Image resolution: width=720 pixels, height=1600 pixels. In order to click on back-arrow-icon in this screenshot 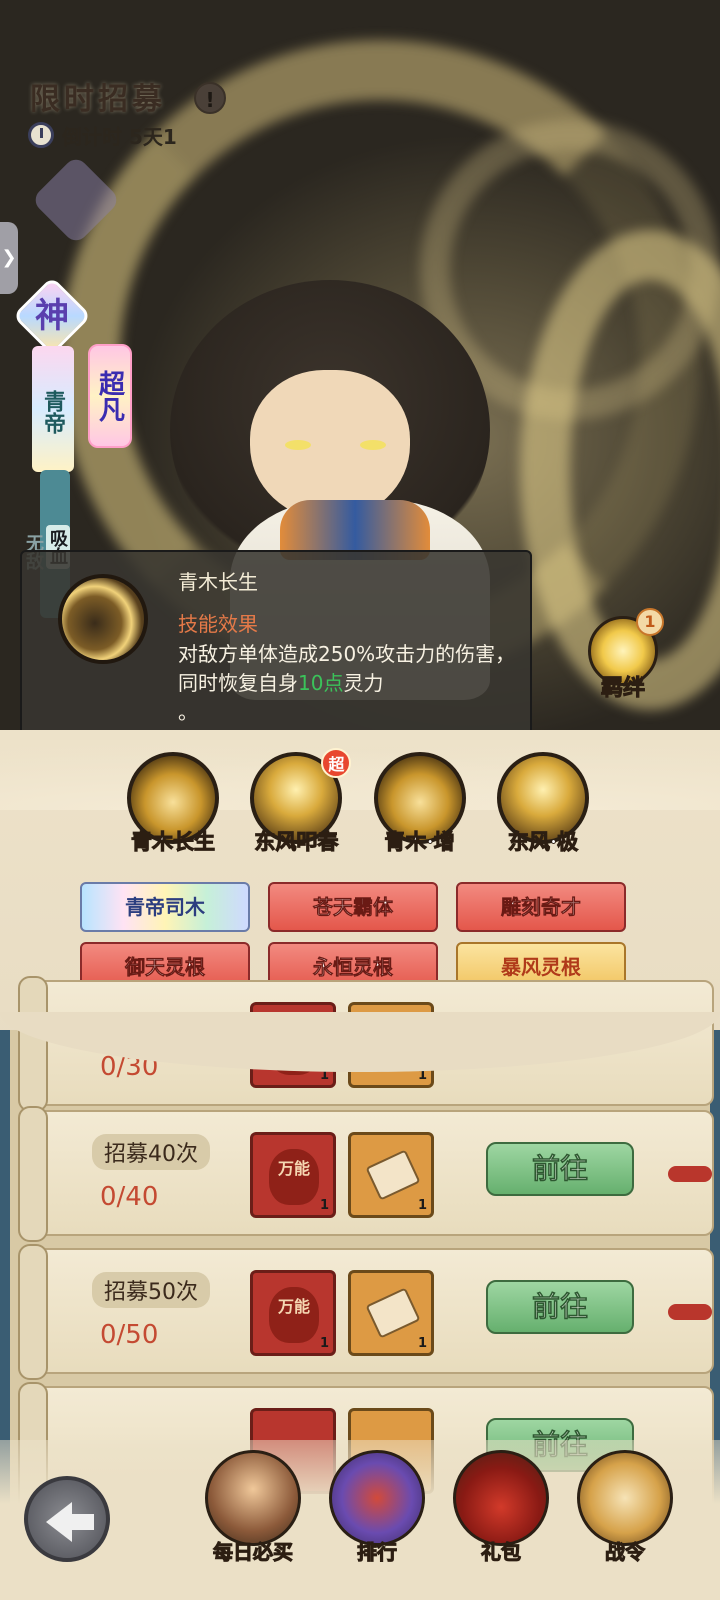, I will do `click(59, 1522)`.